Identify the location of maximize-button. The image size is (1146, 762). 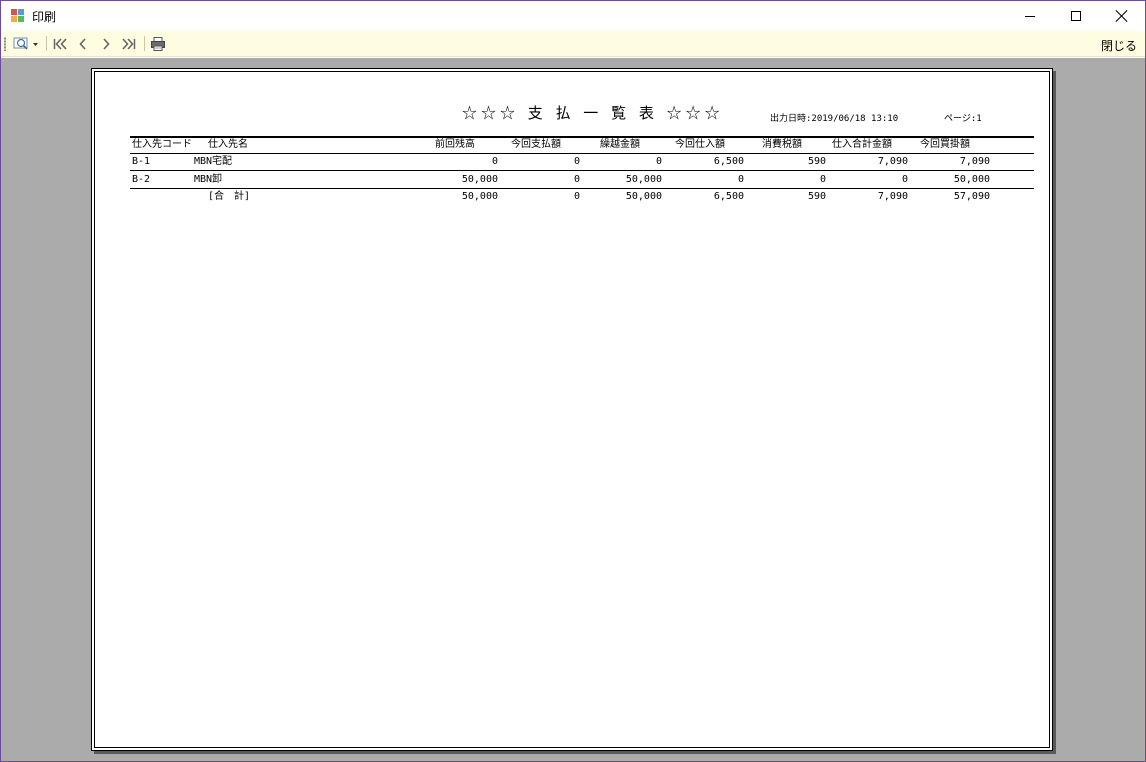
(1076, 16).